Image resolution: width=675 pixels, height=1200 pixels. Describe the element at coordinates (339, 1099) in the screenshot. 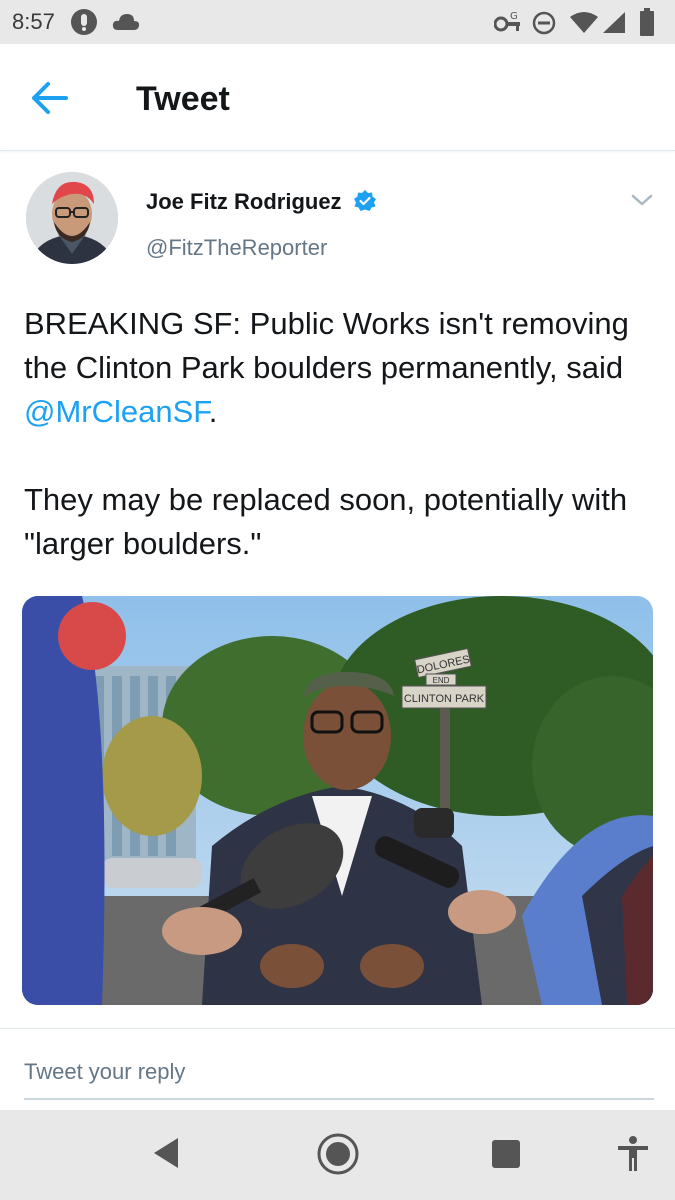

I see `reply-underline` at that location.